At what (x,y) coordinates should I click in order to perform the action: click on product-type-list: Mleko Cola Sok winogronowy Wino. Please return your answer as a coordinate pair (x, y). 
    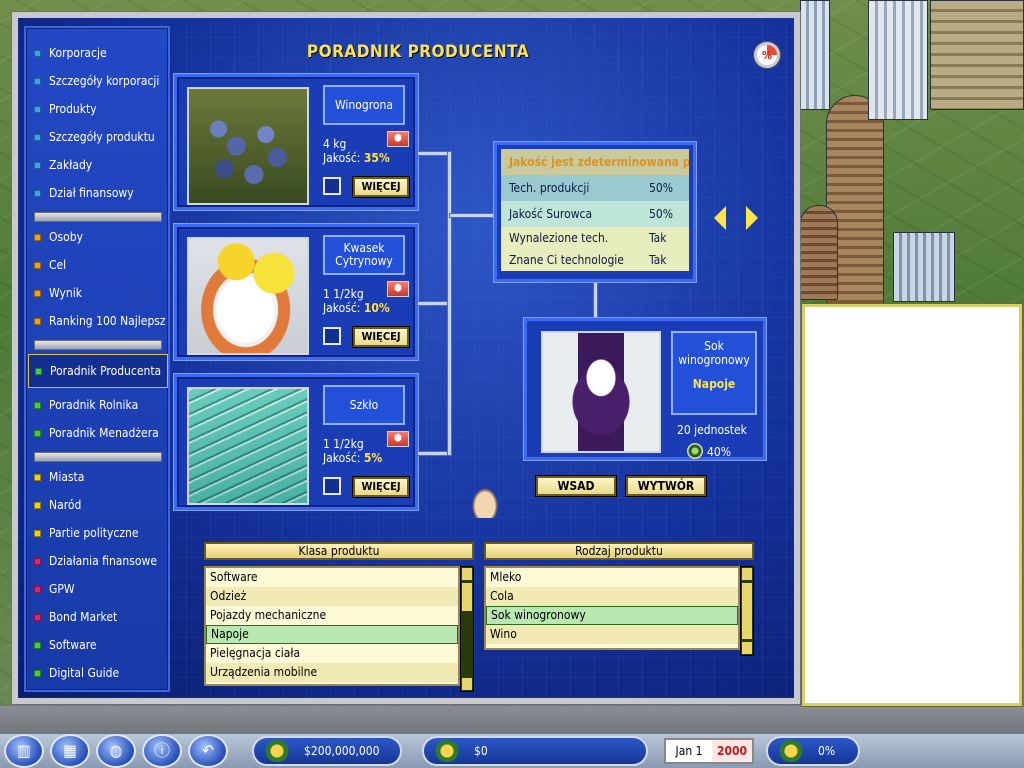
    Looking at the image, I should click on (612, 608).